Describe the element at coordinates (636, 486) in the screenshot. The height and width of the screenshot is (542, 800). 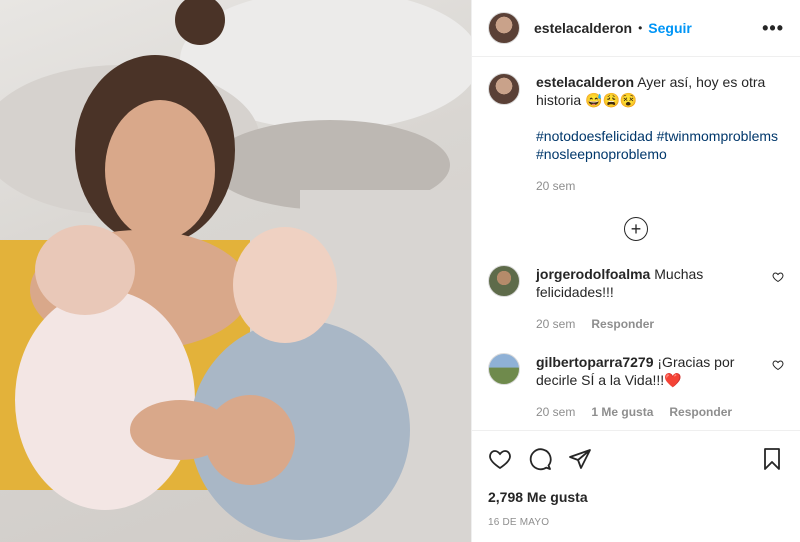
I see `post-actions: 2,798 Me gusta 16 DE MAYO` at that location.